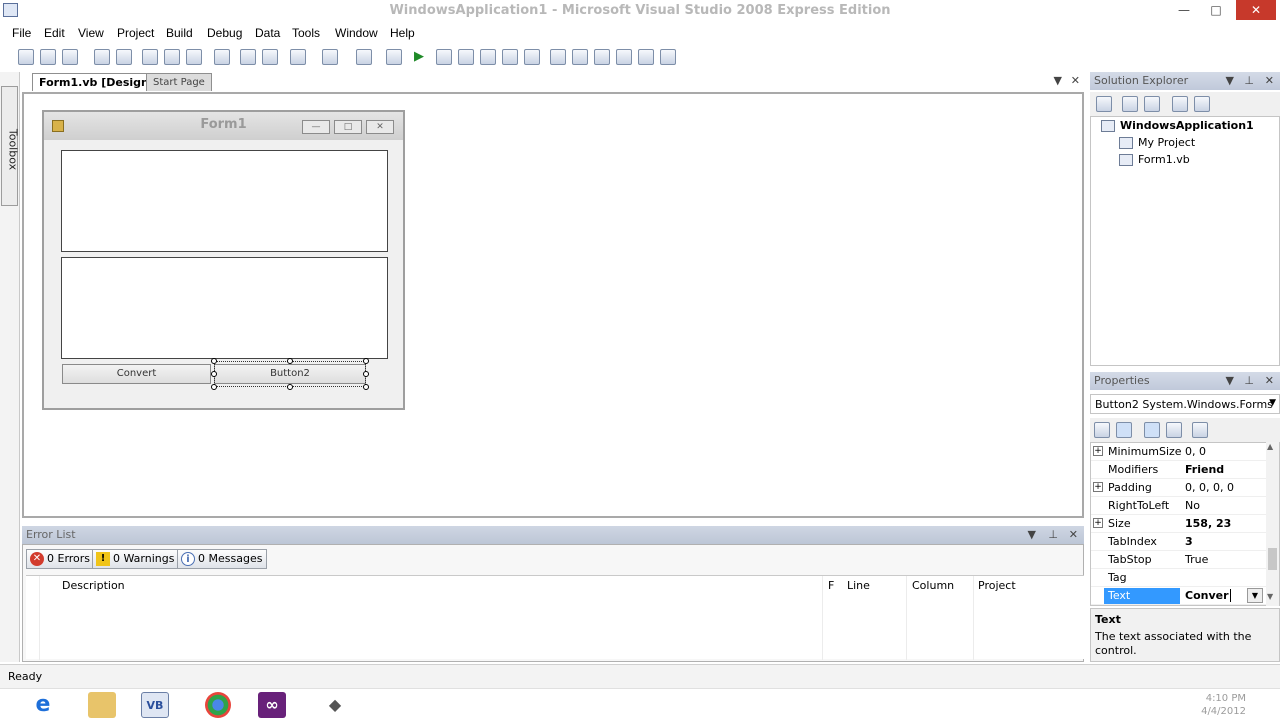 Image resolution: width=1280 pixels, height=720 pixels. What do you see at coordinates (1179, 506) in the screenshot?
I see `property-row: RightToLeft No` at bounding box center [1179, 506].